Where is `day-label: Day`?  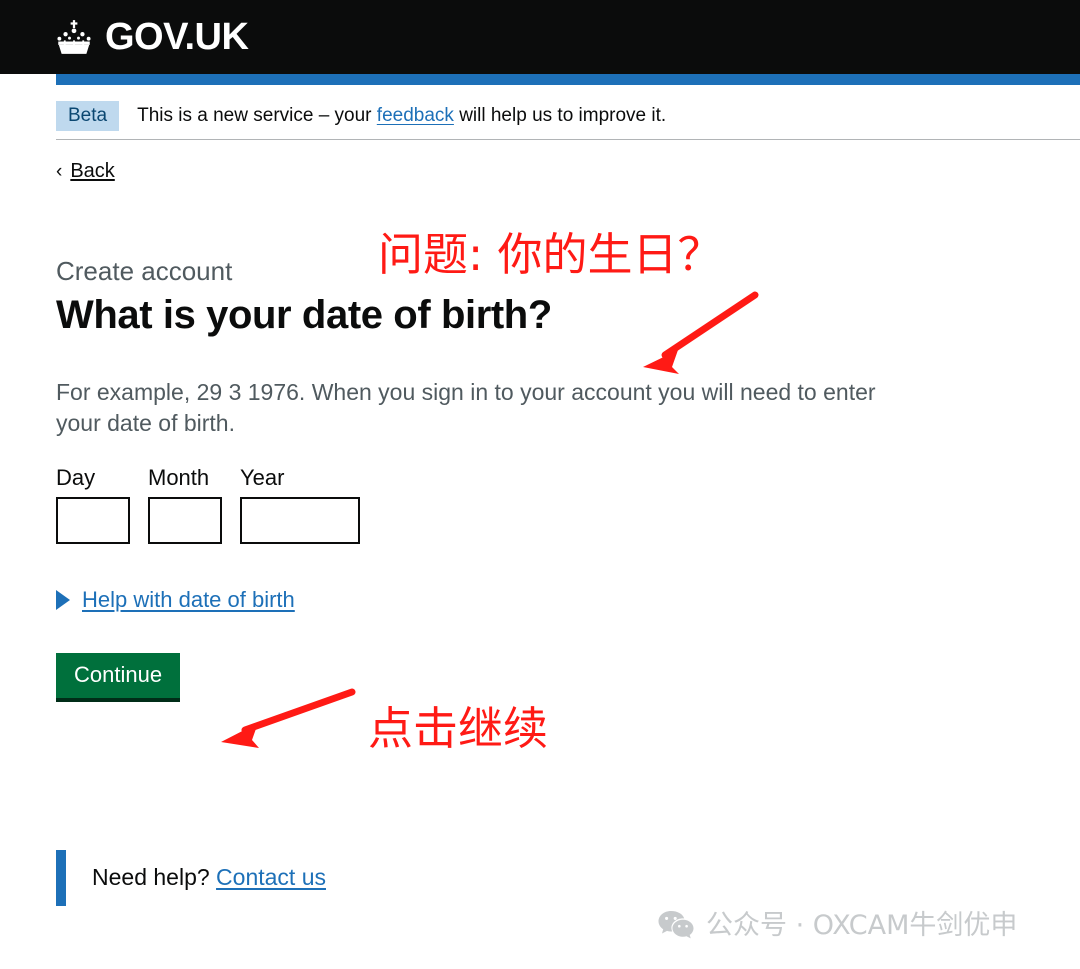 day-label: Day is located at coordinates (76, 478).